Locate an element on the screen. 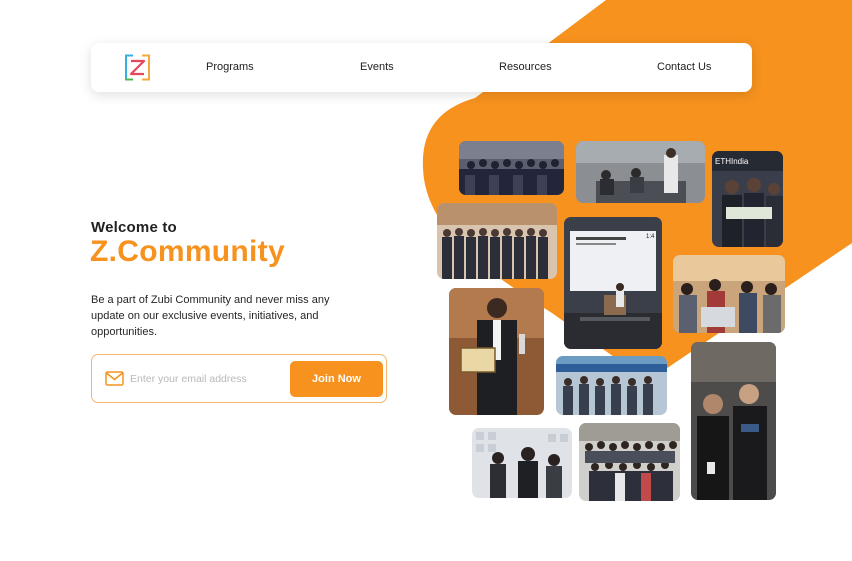  nav-resources: Resources is located at coordinates (525, 67).